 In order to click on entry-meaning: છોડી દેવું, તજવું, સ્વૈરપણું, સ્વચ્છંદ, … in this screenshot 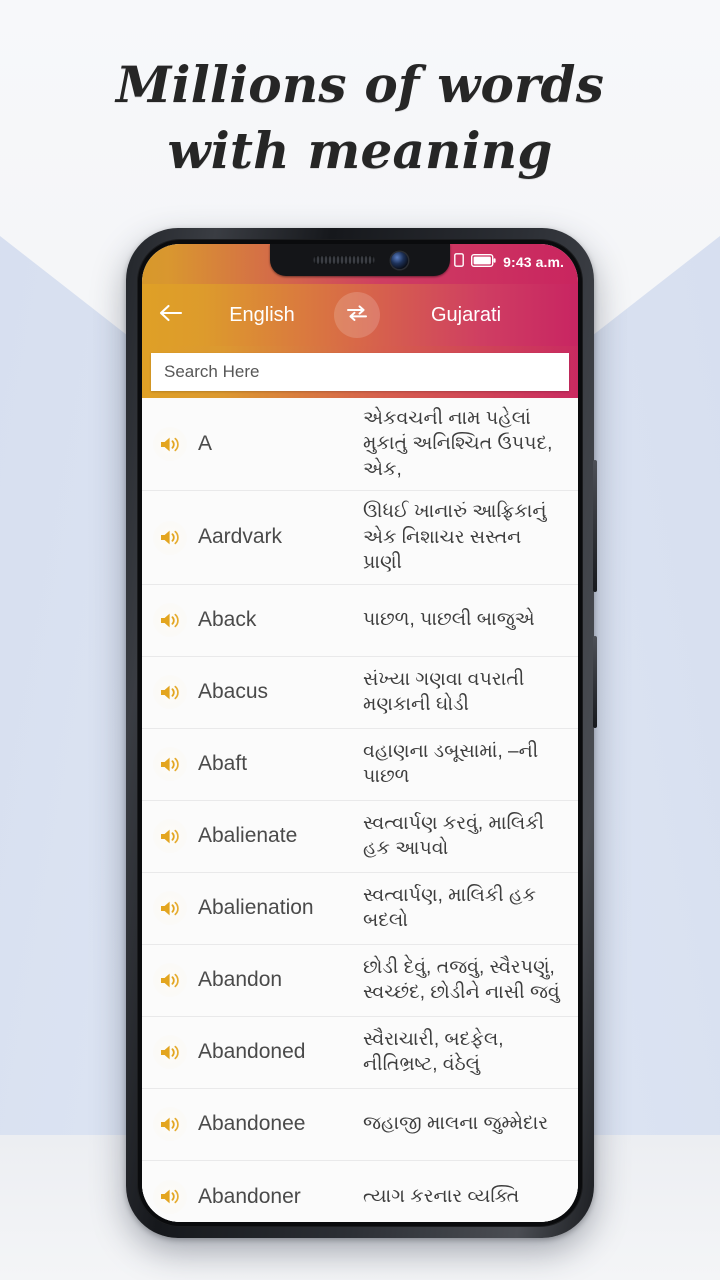, I will do `click(461, 980)`.